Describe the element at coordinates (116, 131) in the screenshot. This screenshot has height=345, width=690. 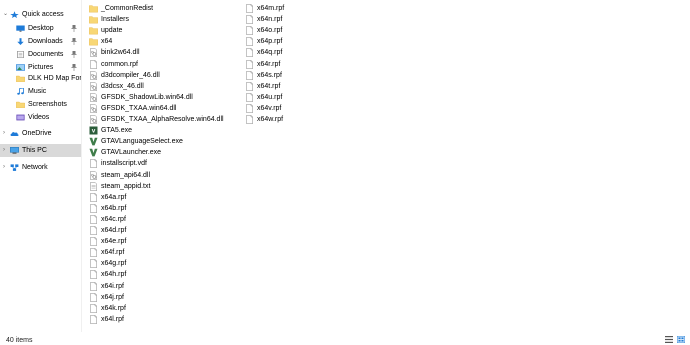
I see `file-name: GTA5.exe` at that location.